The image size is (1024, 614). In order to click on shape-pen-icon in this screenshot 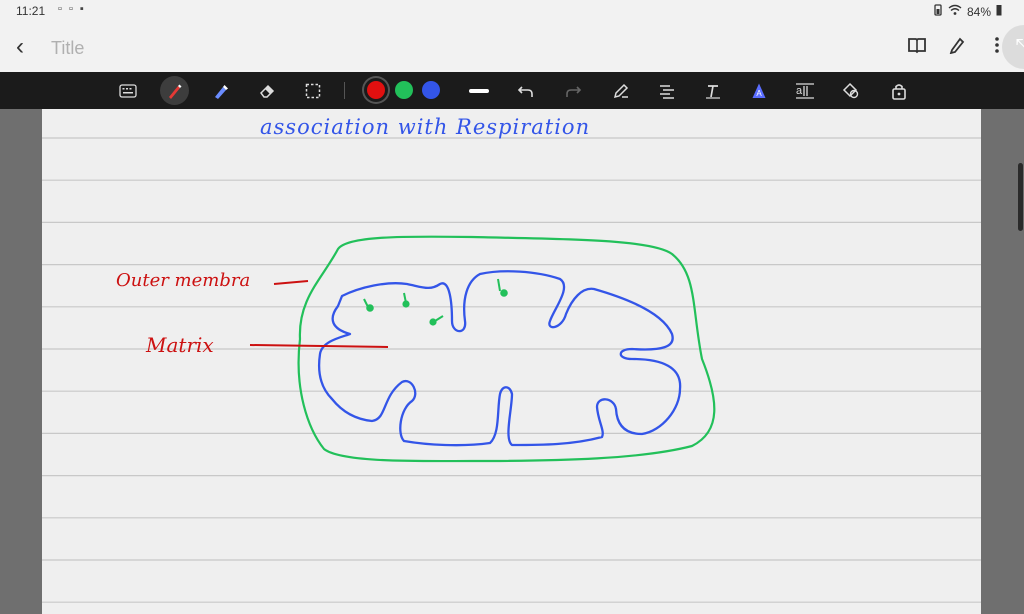, I will do `click(620, 90)`.